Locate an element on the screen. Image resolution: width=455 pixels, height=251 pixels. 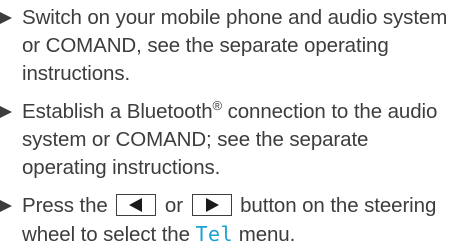
left-triangle-icon is located at coordinates (136, 205).